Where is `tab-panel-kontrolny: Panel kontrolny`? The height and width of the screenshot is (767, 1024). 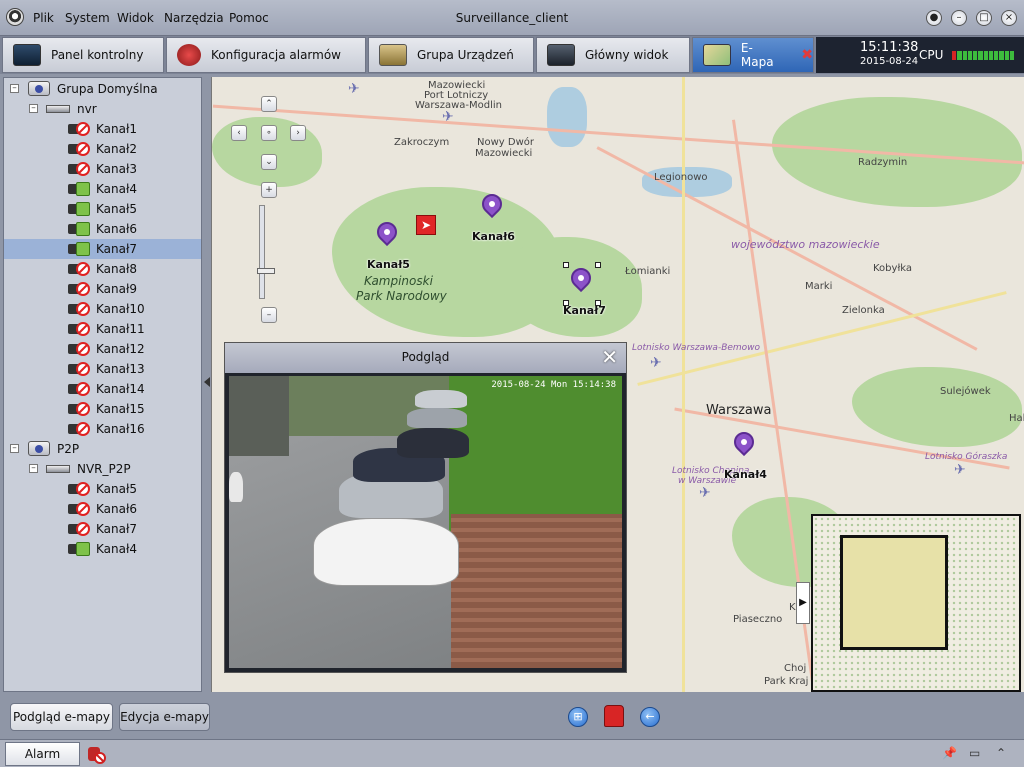 tab-panel-kontrolny: Panel kontrolny is located at coordinates (83, 55).